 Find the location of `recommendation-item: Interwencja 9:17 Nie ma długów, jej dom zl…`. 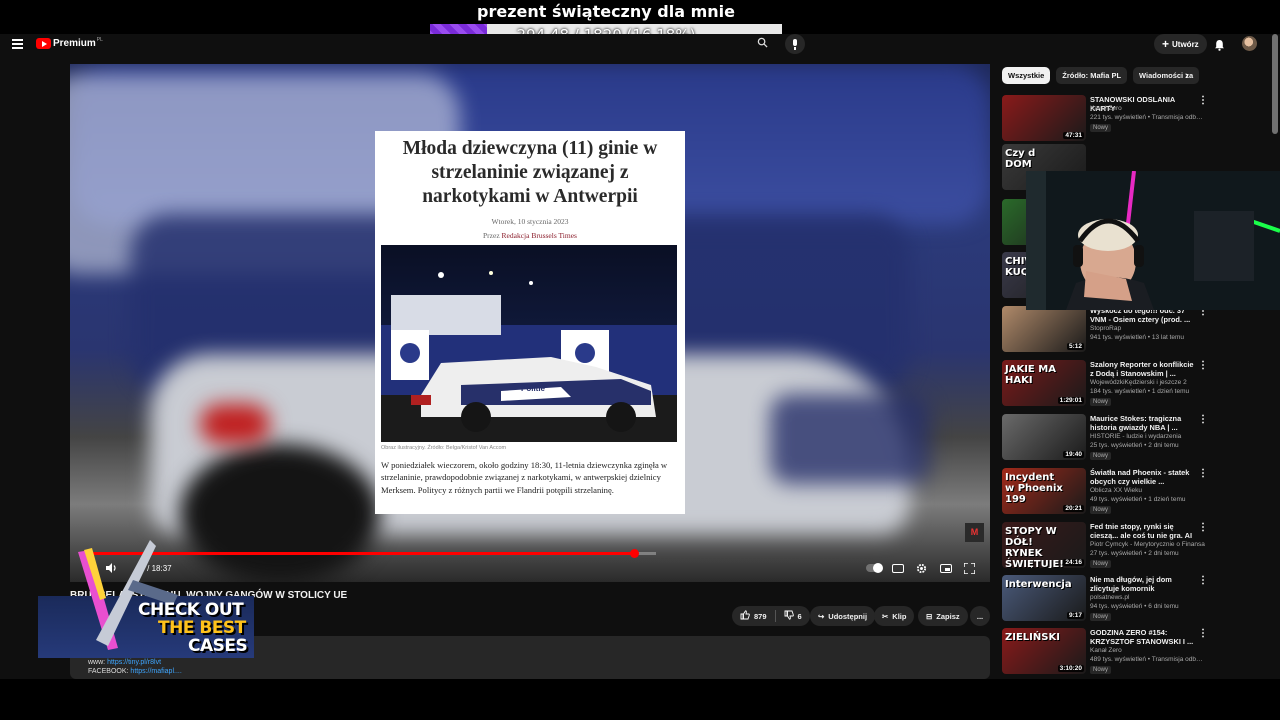

recommendation-item: Interwencja 9:17 Nie ma długów, jej dom zl… is located at coordinates (1137, 600).